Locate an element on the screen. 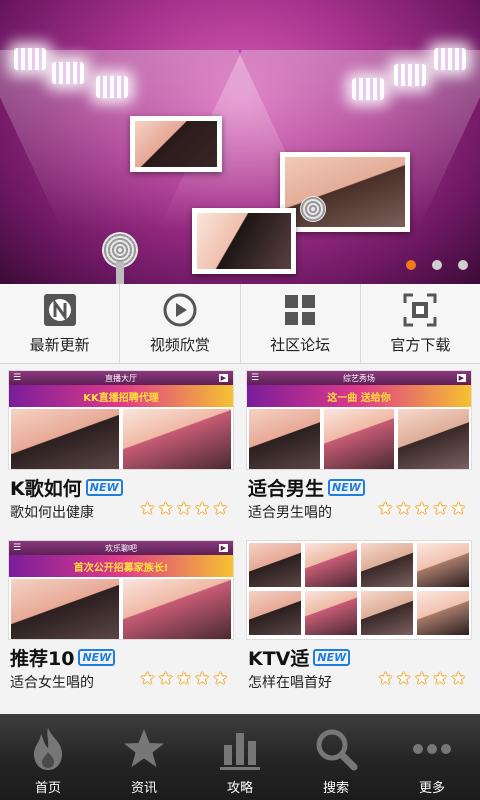 This screenshot has width=480, height=800. carousel-indicator is located at coordinates (437, 265).